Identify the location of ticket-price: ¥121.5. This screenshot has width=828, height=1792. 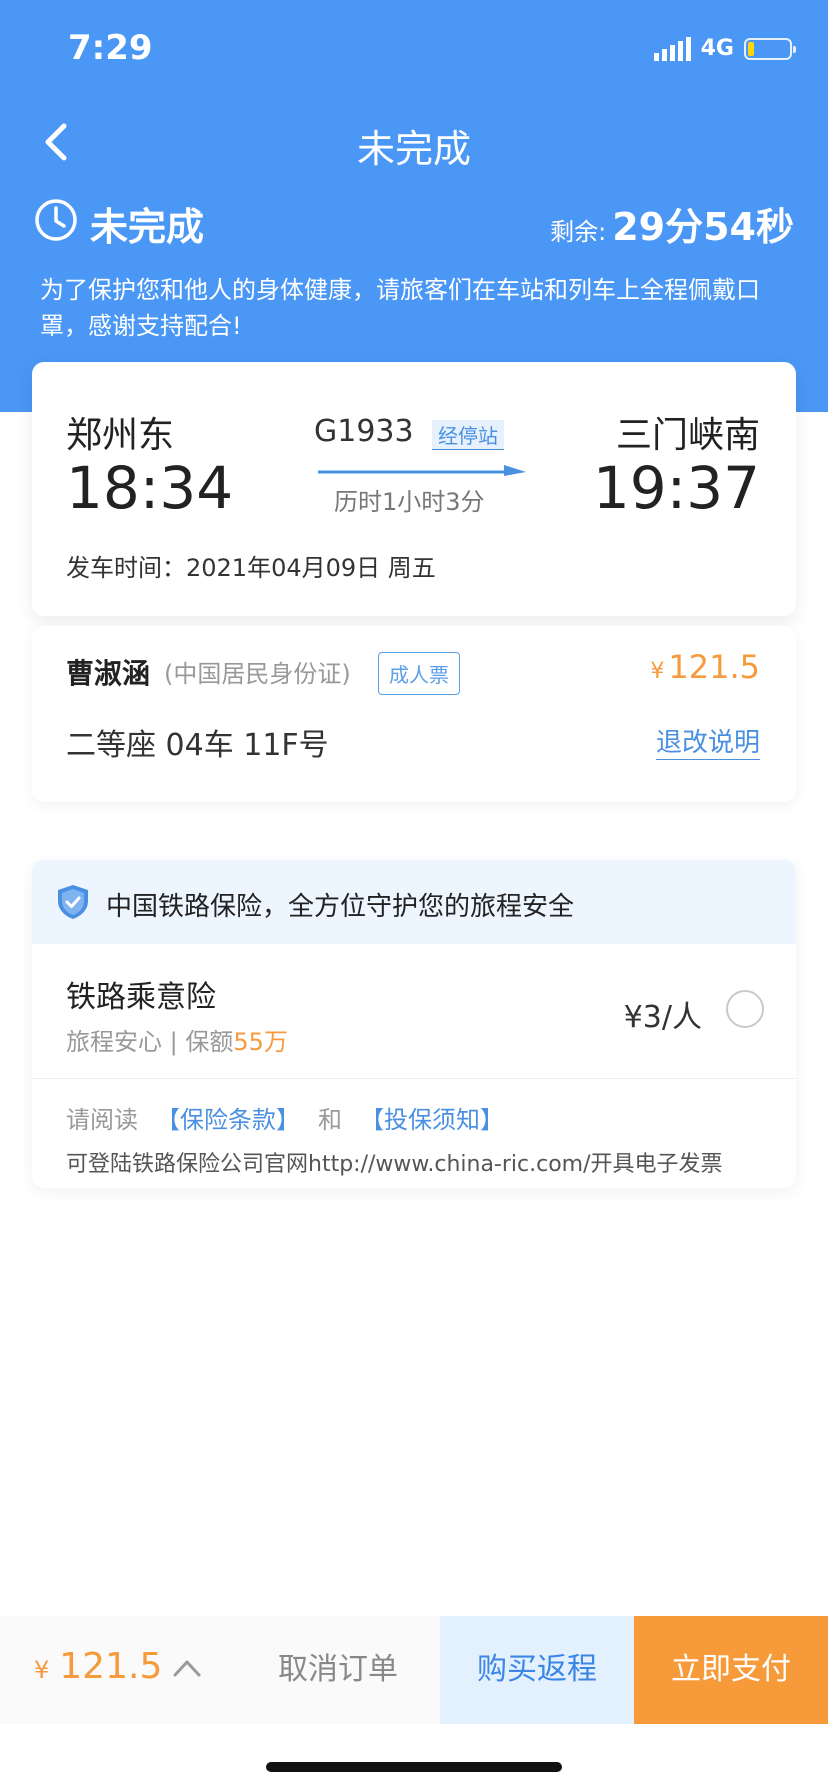
(705, 667).